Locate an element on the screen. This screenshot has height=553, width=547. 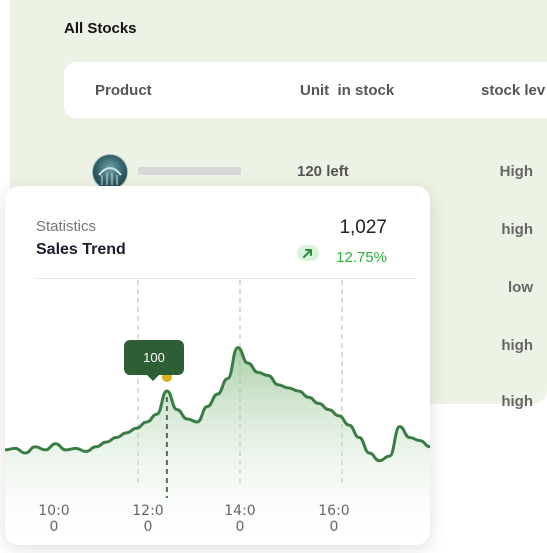
x-tick-1200: 12:0 0 is located at coordinates (148, 519).